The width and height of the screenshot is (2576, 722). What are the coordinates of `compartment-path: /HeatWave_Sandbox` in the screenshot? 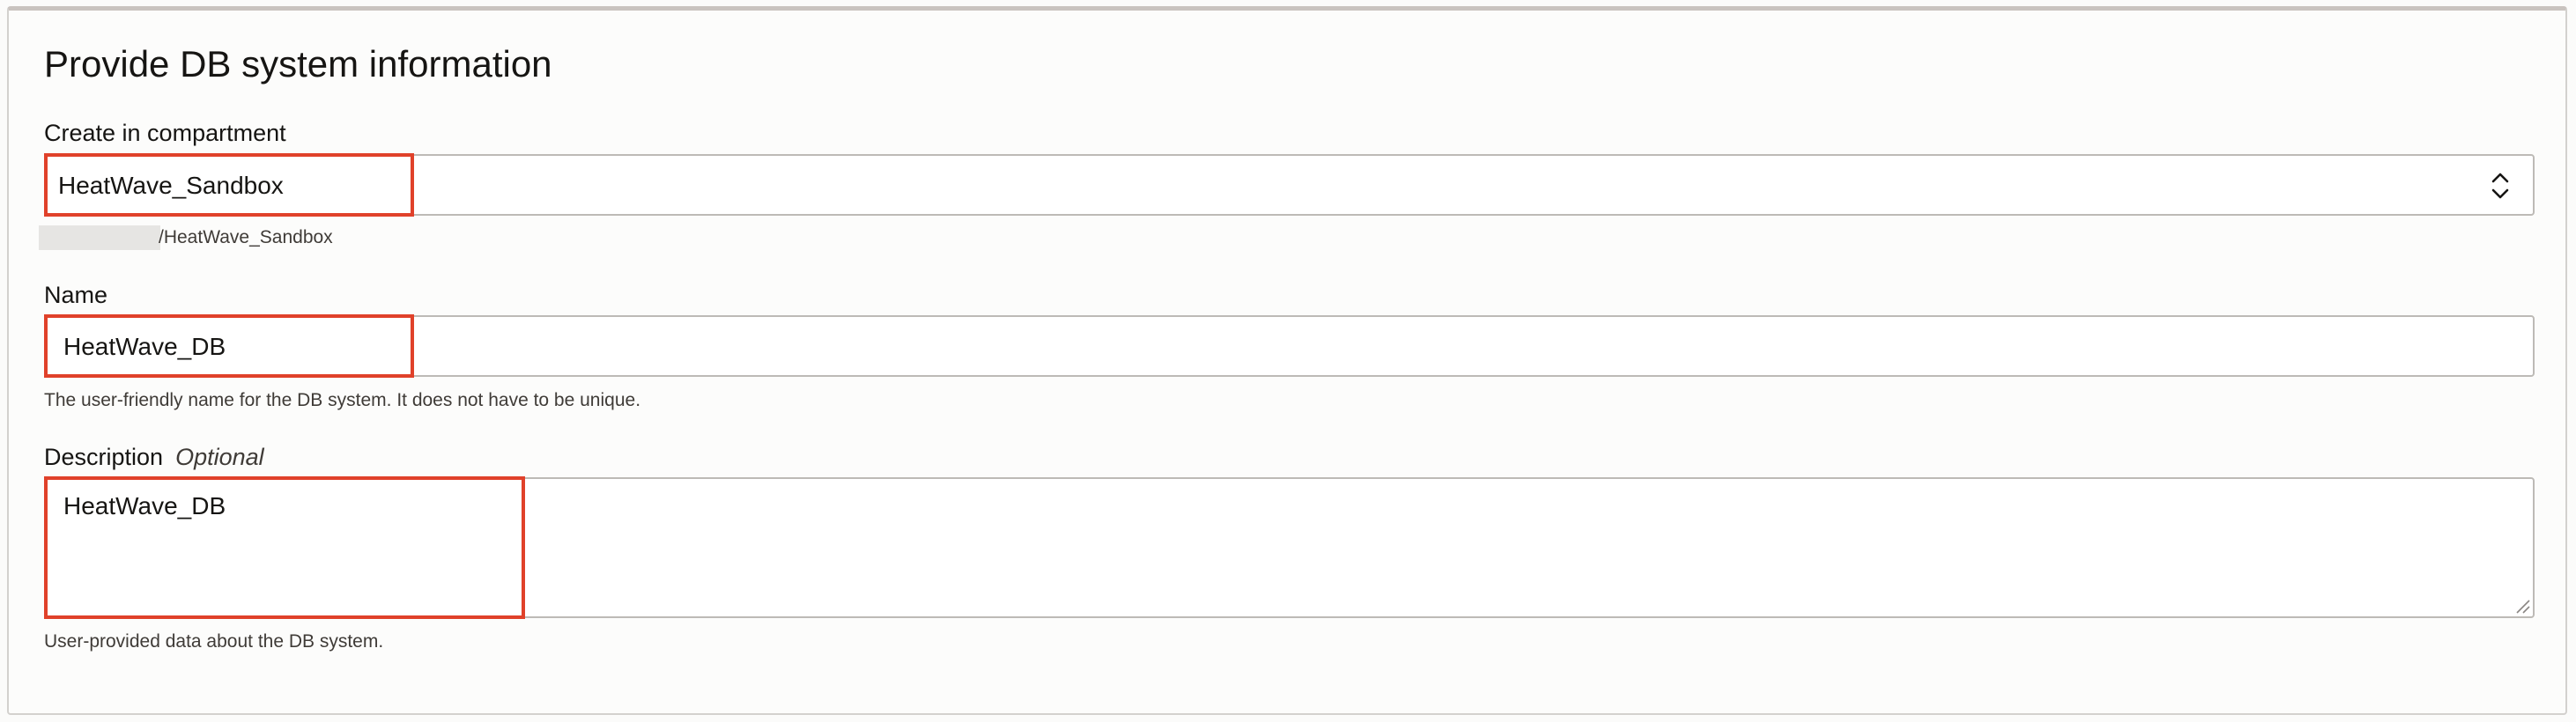 It's located at (246, 237).